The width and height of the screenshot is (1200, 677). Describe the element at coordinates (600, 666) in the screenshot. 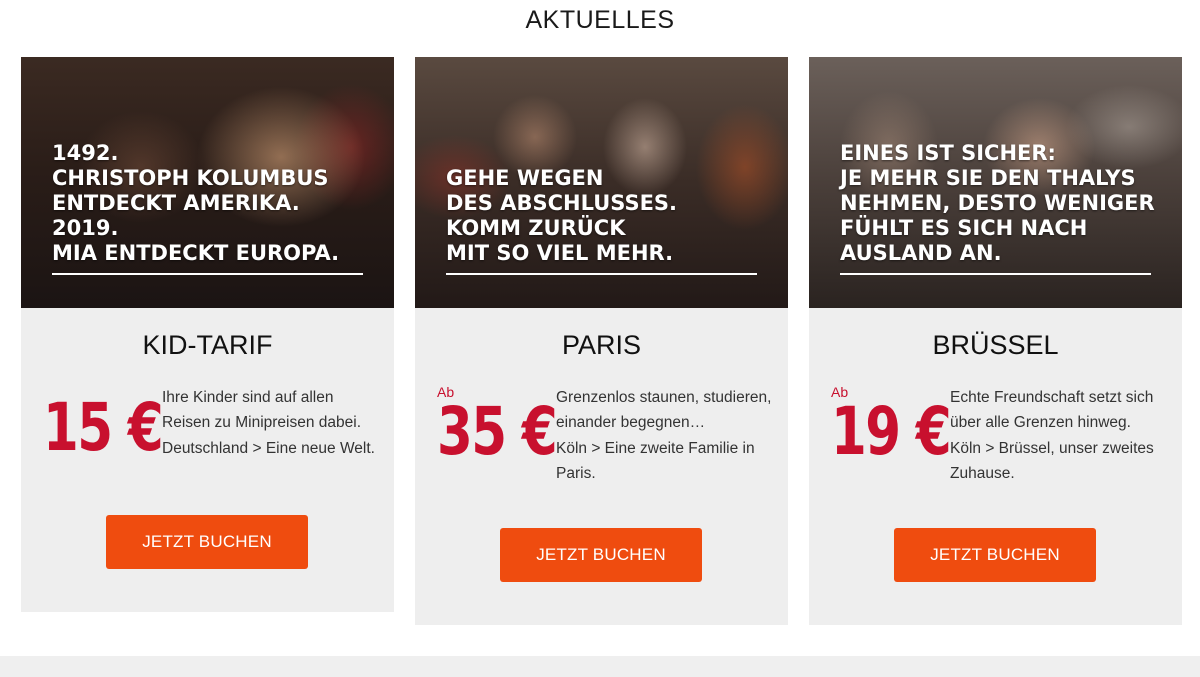

I see `footer-strip` at that location.